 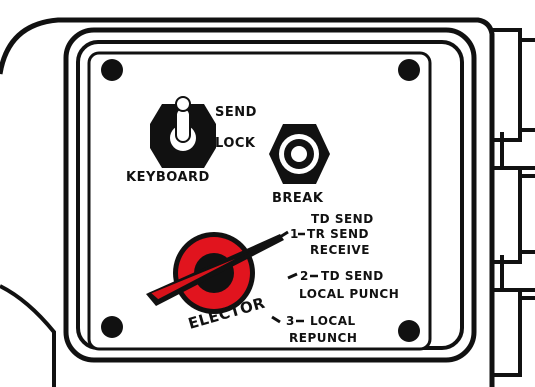 What do you see at coordinates (298, 198) in the screenshot?
I see `break-label: BREAK` at bounding box center [298, 198].